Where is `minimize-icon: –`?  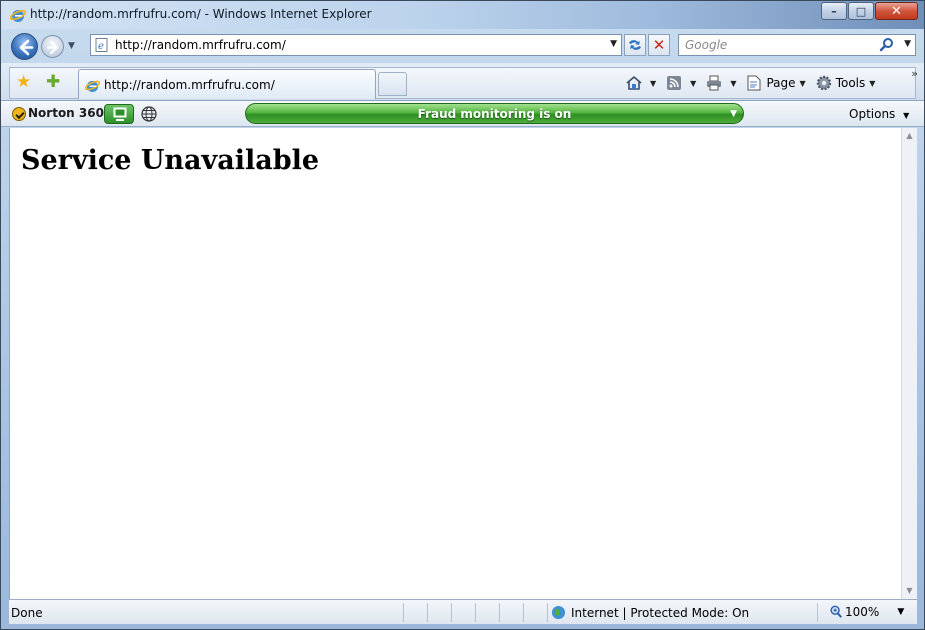 minimize-icon: – is located at coordinates (834, 11).